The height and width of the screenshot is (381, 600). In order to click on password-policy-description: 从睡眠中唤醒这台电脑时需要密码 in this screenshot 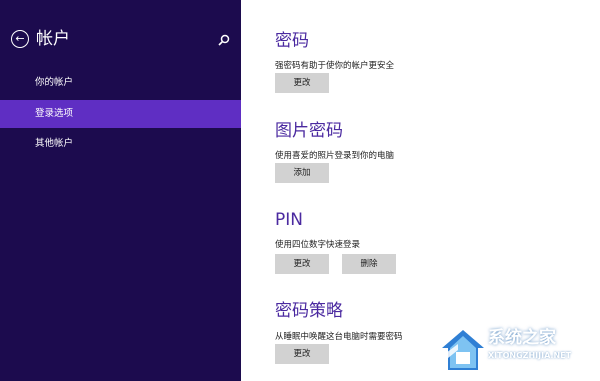, I will do `click(339, 337)`.